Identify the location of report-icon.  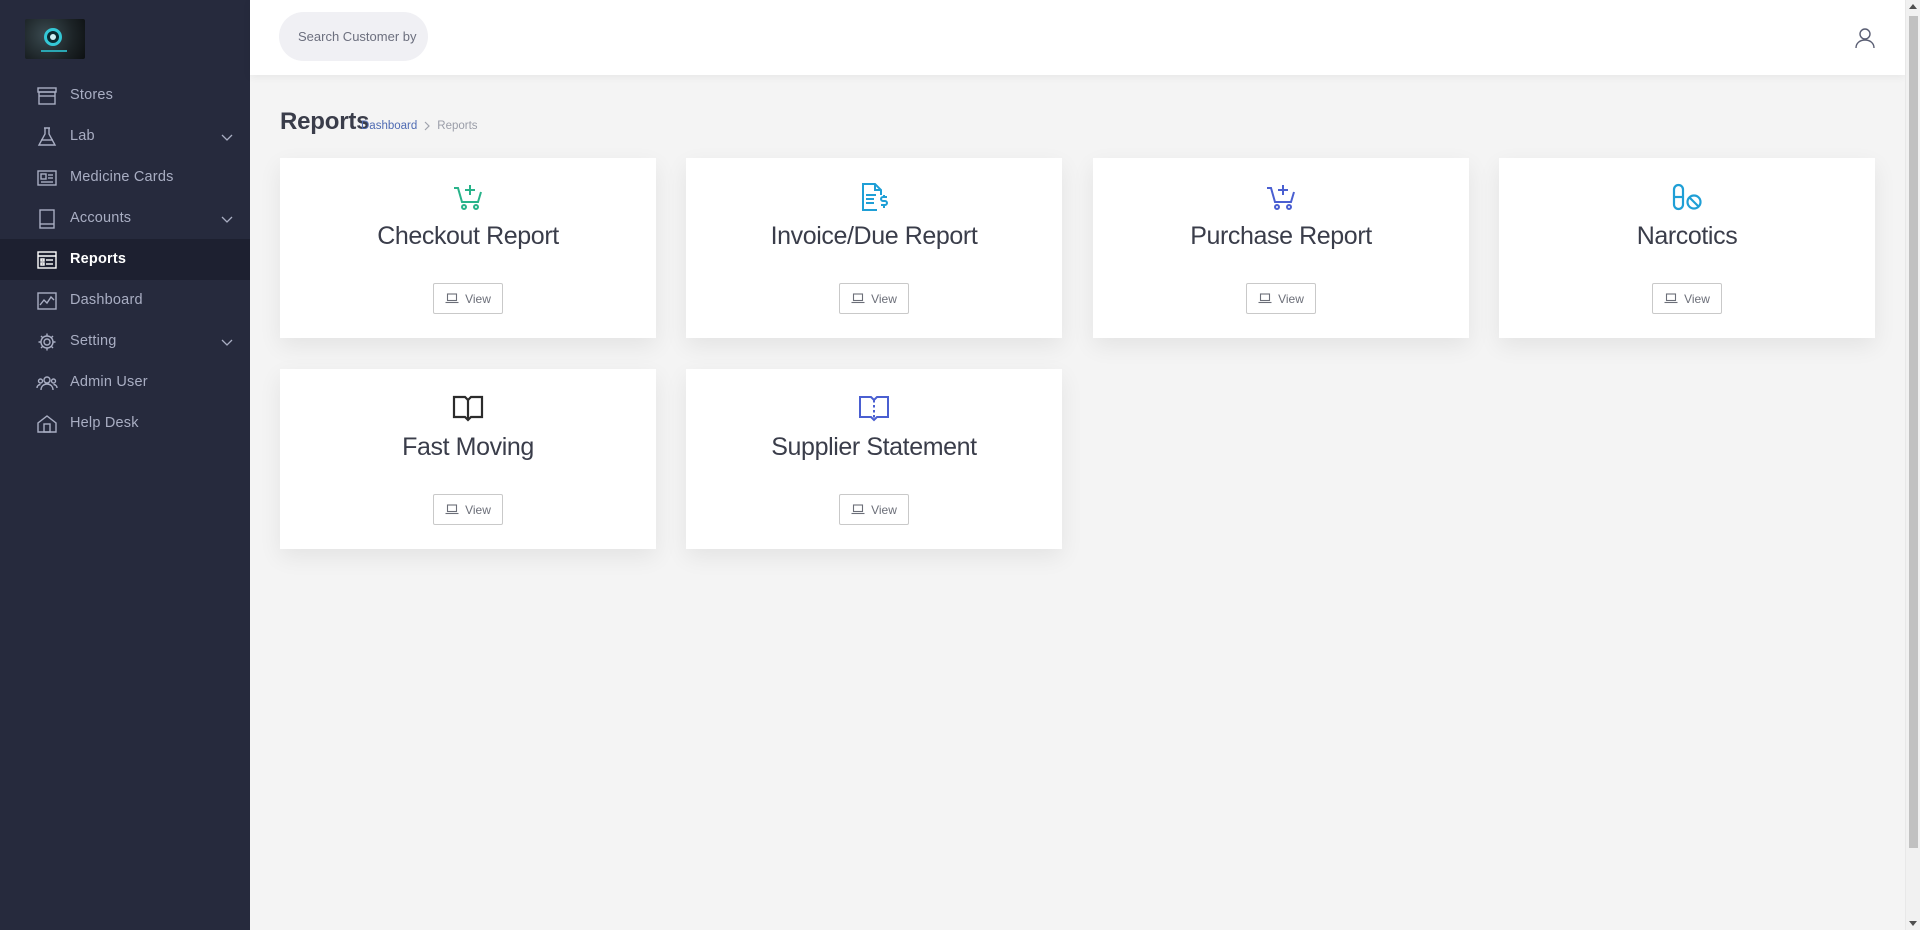
(47, 260).